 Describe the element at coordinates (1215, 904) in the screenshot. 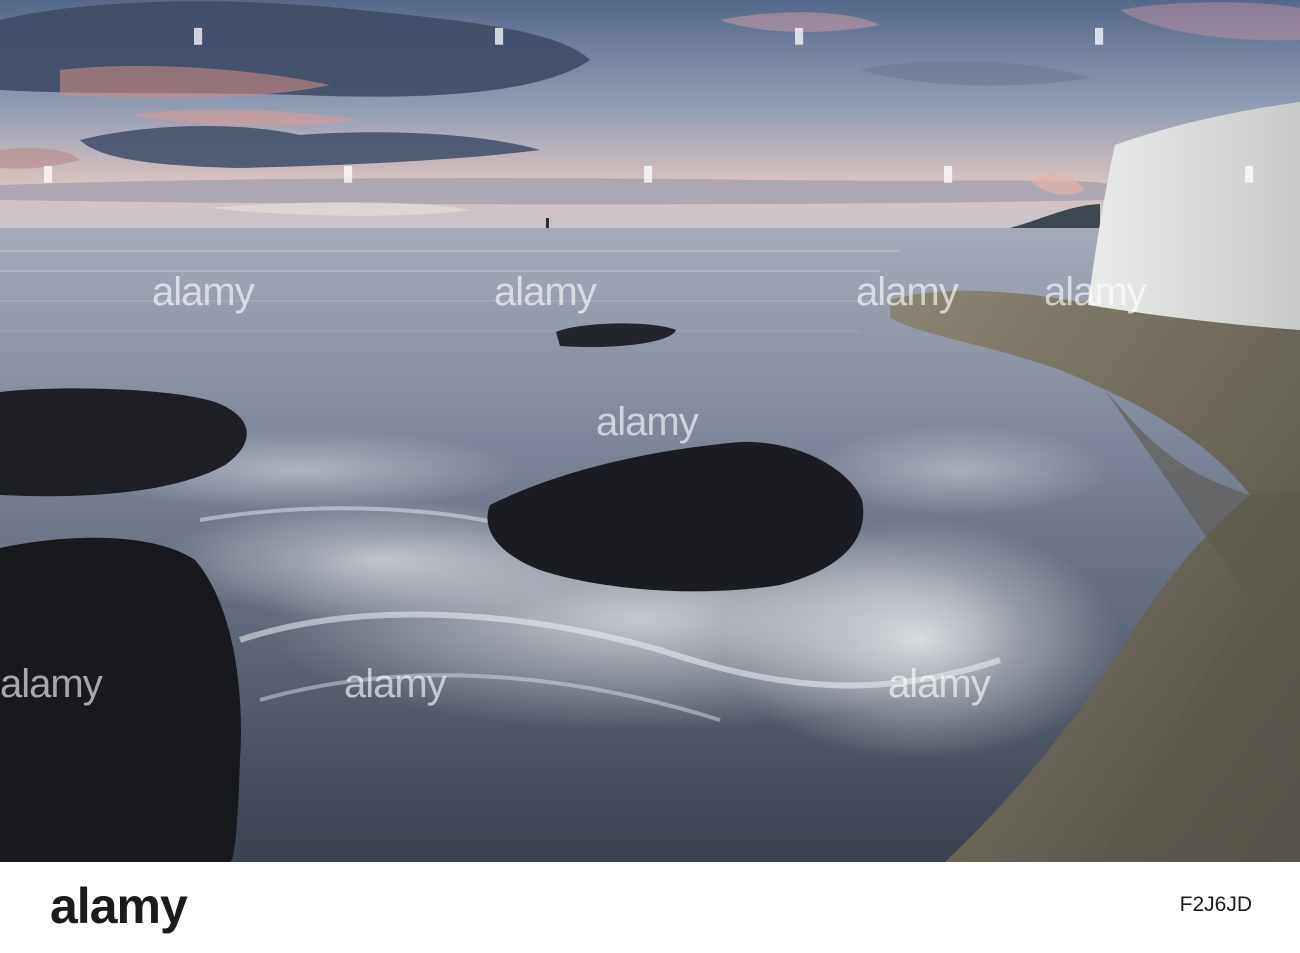

I see `image-id: F2J6JD` at that location.